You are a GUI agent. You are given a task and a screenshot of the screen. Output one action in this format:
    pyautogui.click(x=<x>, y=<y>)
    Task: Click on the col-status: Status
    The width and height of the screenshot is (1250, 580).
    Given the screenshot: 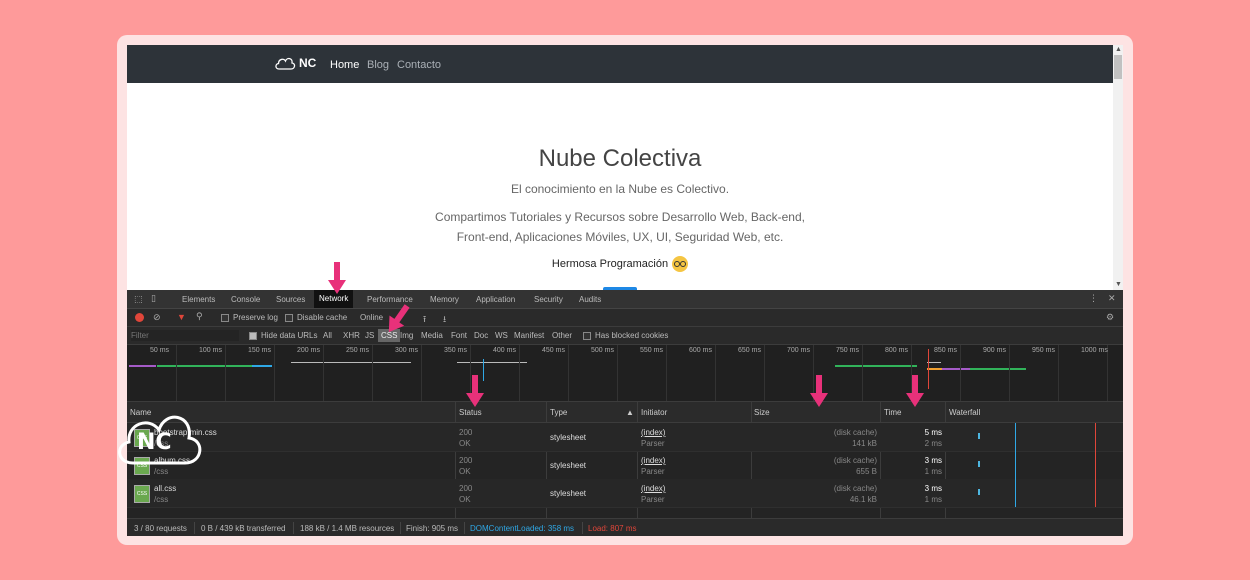 What is the action you would take?
    pyautogui.click(x=470, y=412)
    